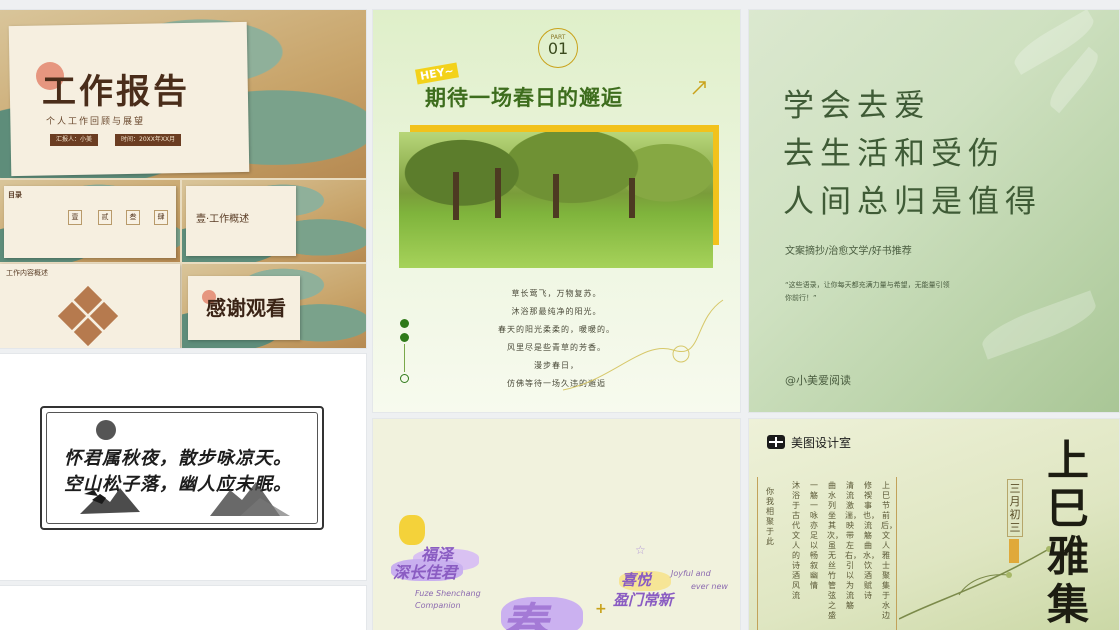 The image size is (1120, 630). What do you see at coordinates (699, 88) in the screenshot?
I see `sparkle-icon` at bounding box center [699, 88].